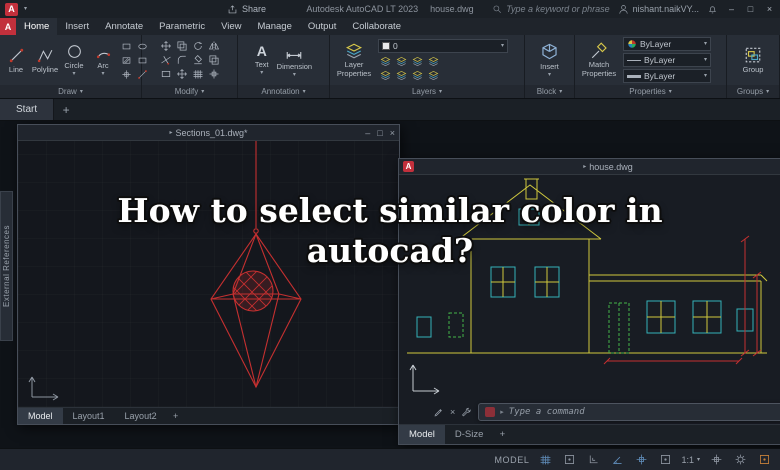 Image resolution: width=780 pixels, height=470 pixels. What do you see at coordinates (690, 460) in the screenshot?
I see `annotation-scale-button: 1:1 ▾` at bounding box center [690, 460].